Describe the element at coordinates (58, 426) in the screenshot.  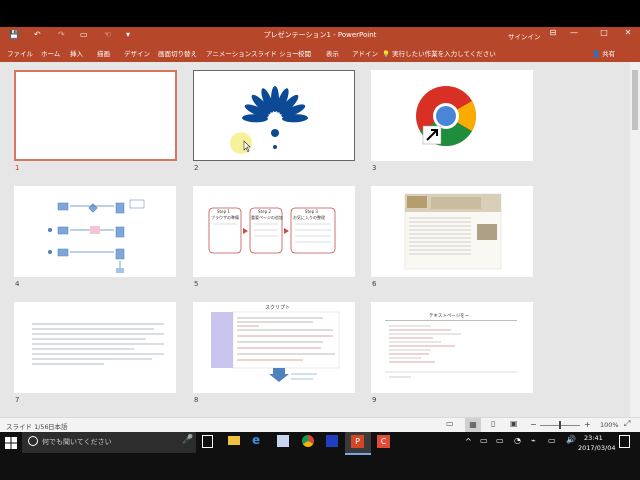
I see `language-indicator: 日本語` at that location.